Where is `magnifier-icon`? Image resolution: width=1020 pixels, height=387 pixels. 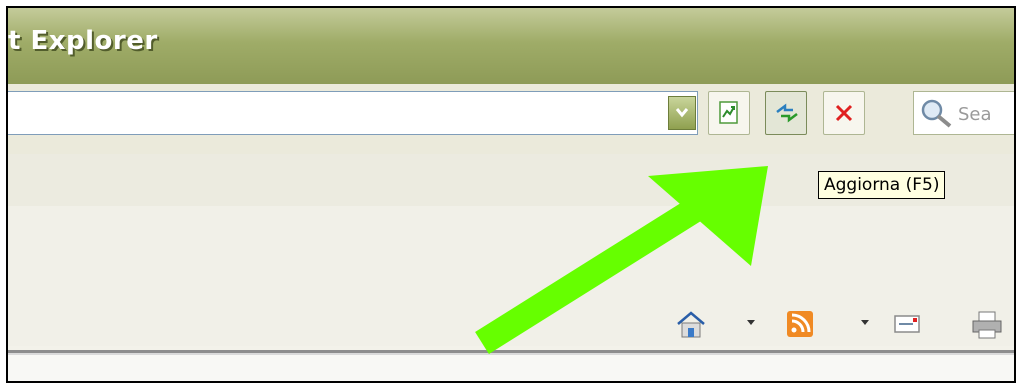 magnifier-icon is located at coordinates (936, 113).